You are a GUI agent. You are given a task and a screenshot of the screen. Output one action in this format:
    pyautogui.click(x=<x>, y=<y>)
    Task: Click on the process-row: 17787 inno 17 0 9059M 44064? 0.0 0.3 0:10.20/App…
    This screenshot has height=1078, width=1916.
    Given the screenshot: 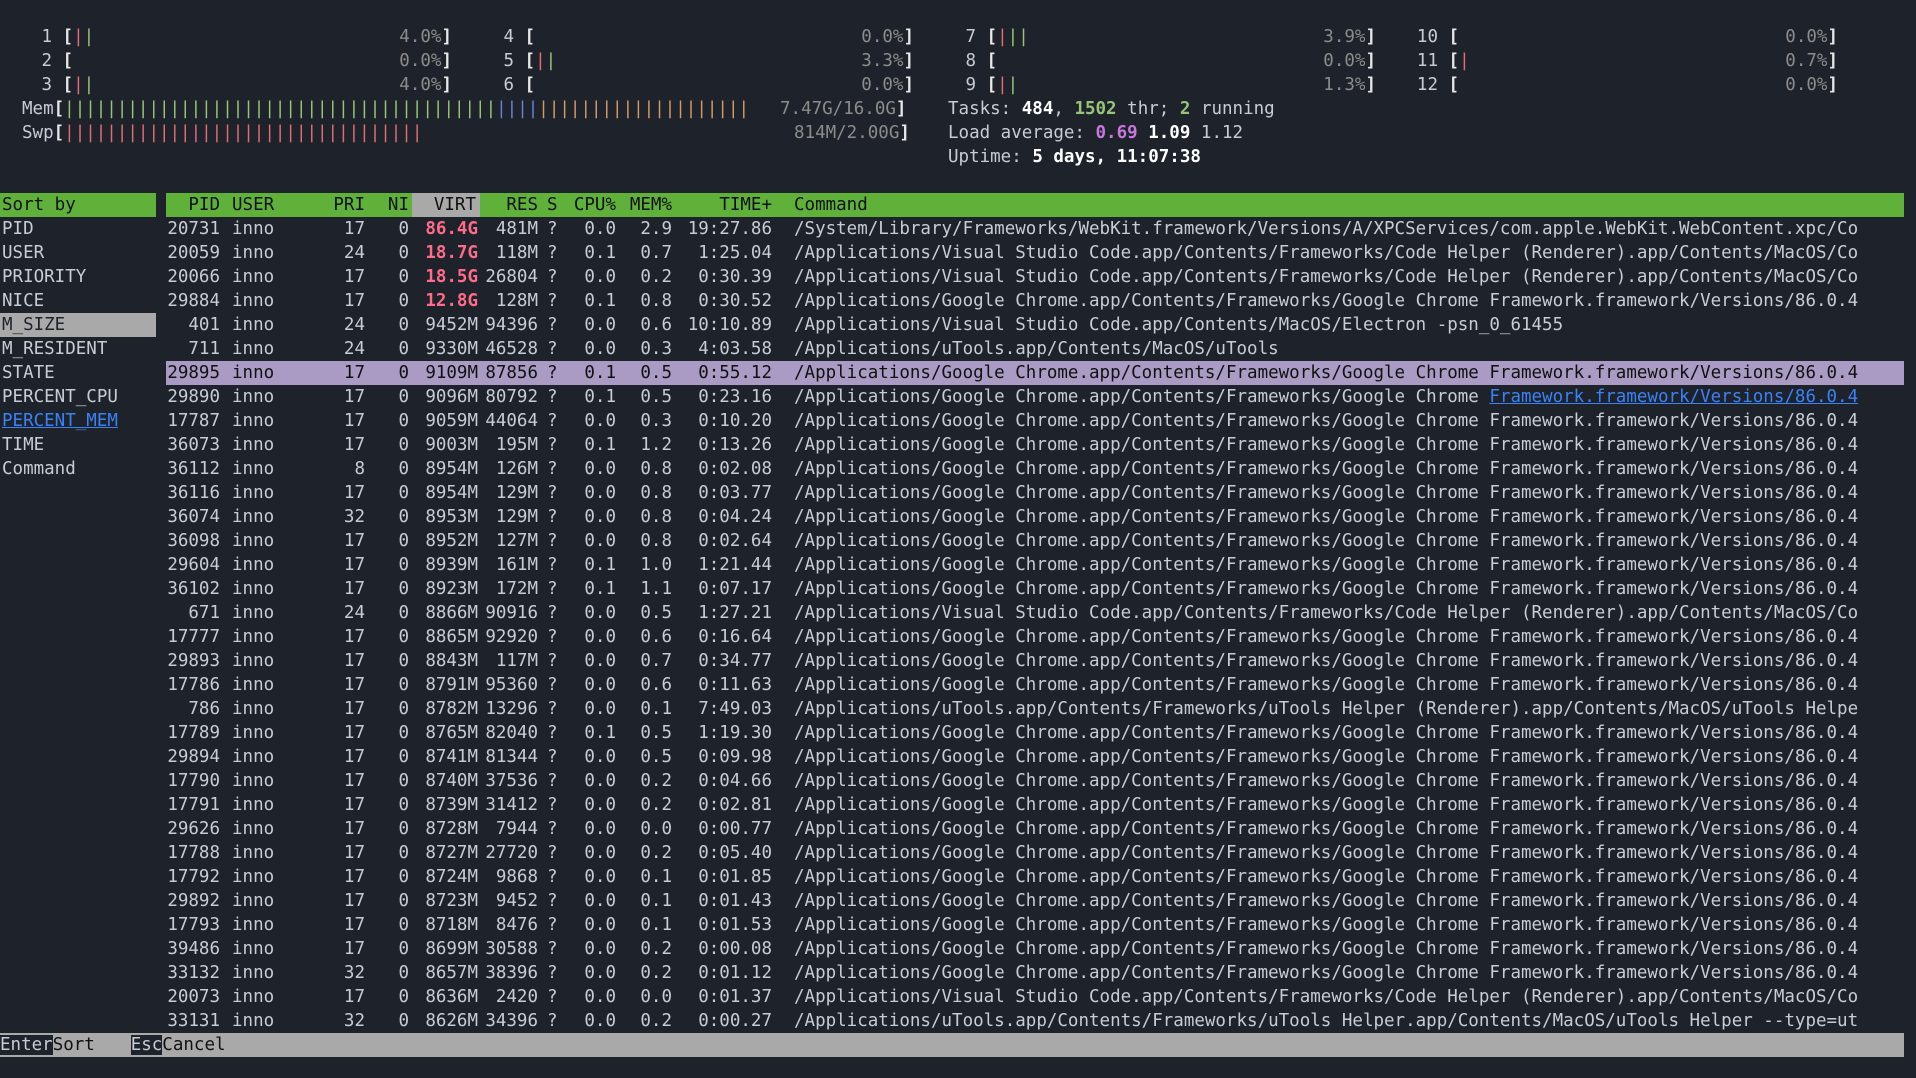 What is the action you would take?
    pyautogui.click(x=1035, y=421)
    